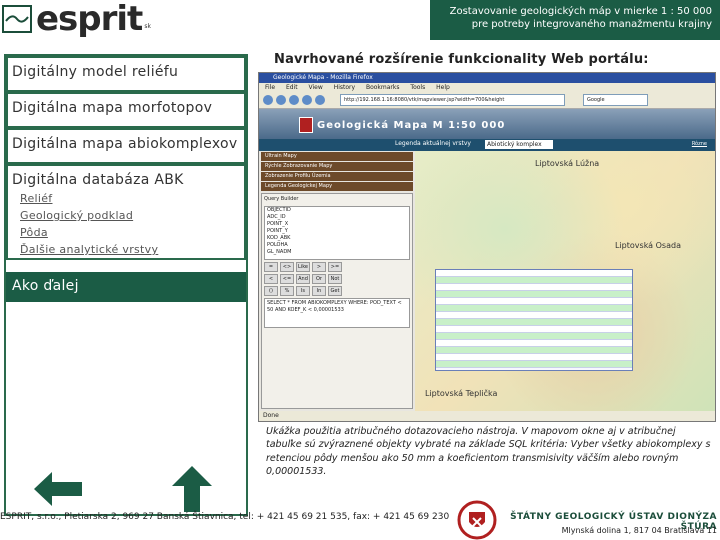 Image resolution: width=720 pixels, height=540 pixels. Describe the element at coordinates (519, 144) in the screenshot. I see `legend-select: Abiotický komplex` at that location.